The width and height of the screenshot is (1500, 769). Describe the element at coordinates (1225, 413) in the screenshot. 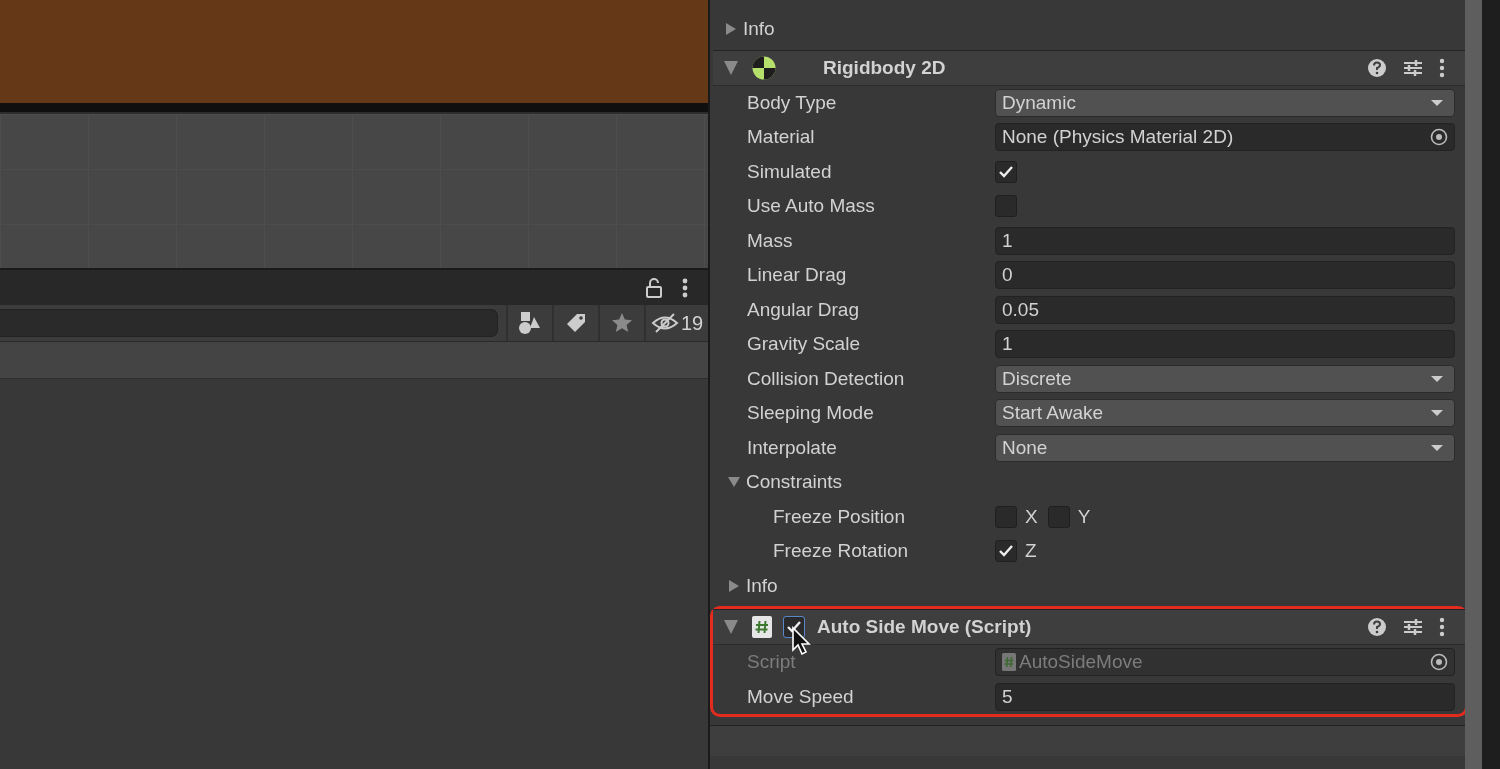

I see `dropdown-field: Start Awake` at that location.